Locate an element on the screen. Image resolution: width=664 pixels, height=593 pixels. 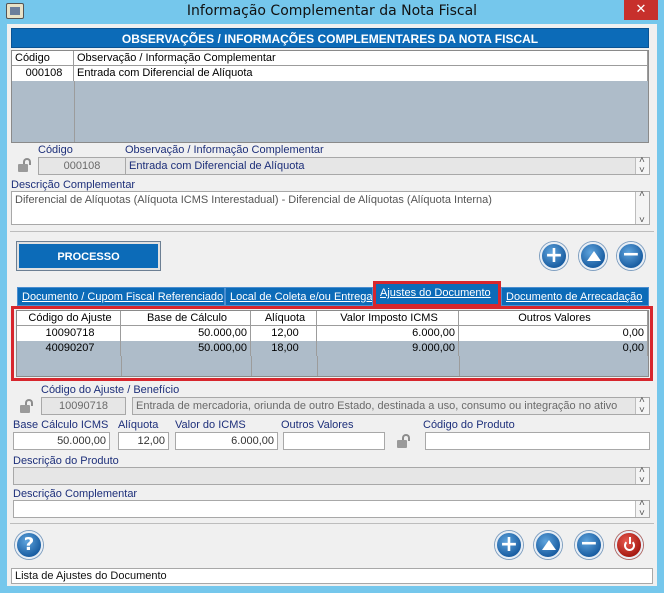
observacao-field: Entrada com Diferencial de Alíquota is located at coordinates (387, 166).